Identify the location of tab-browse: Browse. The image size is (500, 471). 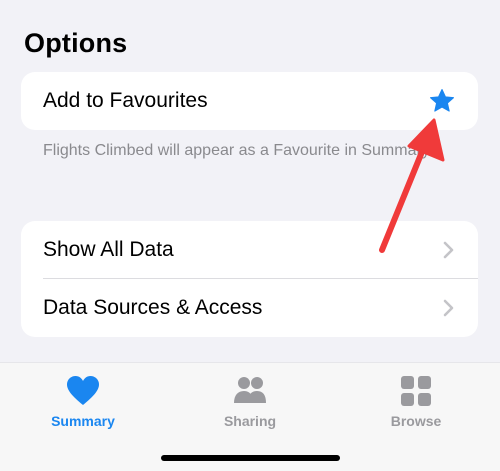
(416, 402).